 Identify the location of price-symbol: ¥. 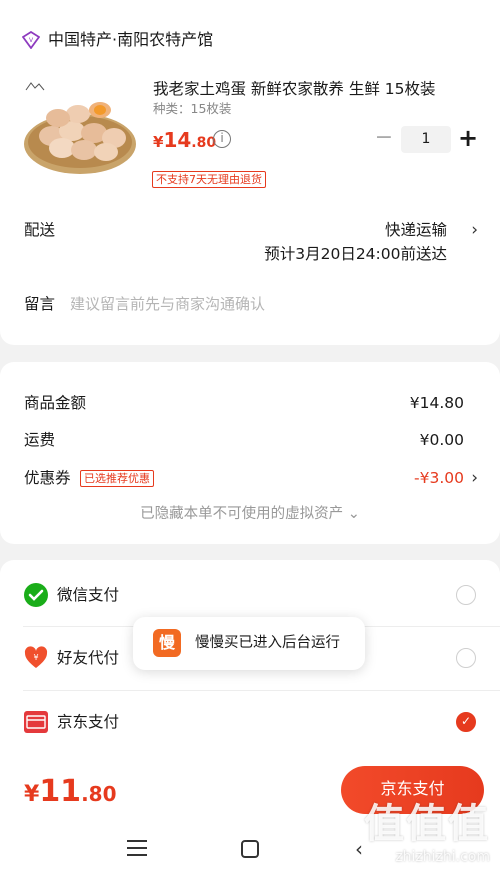
(158, 142).